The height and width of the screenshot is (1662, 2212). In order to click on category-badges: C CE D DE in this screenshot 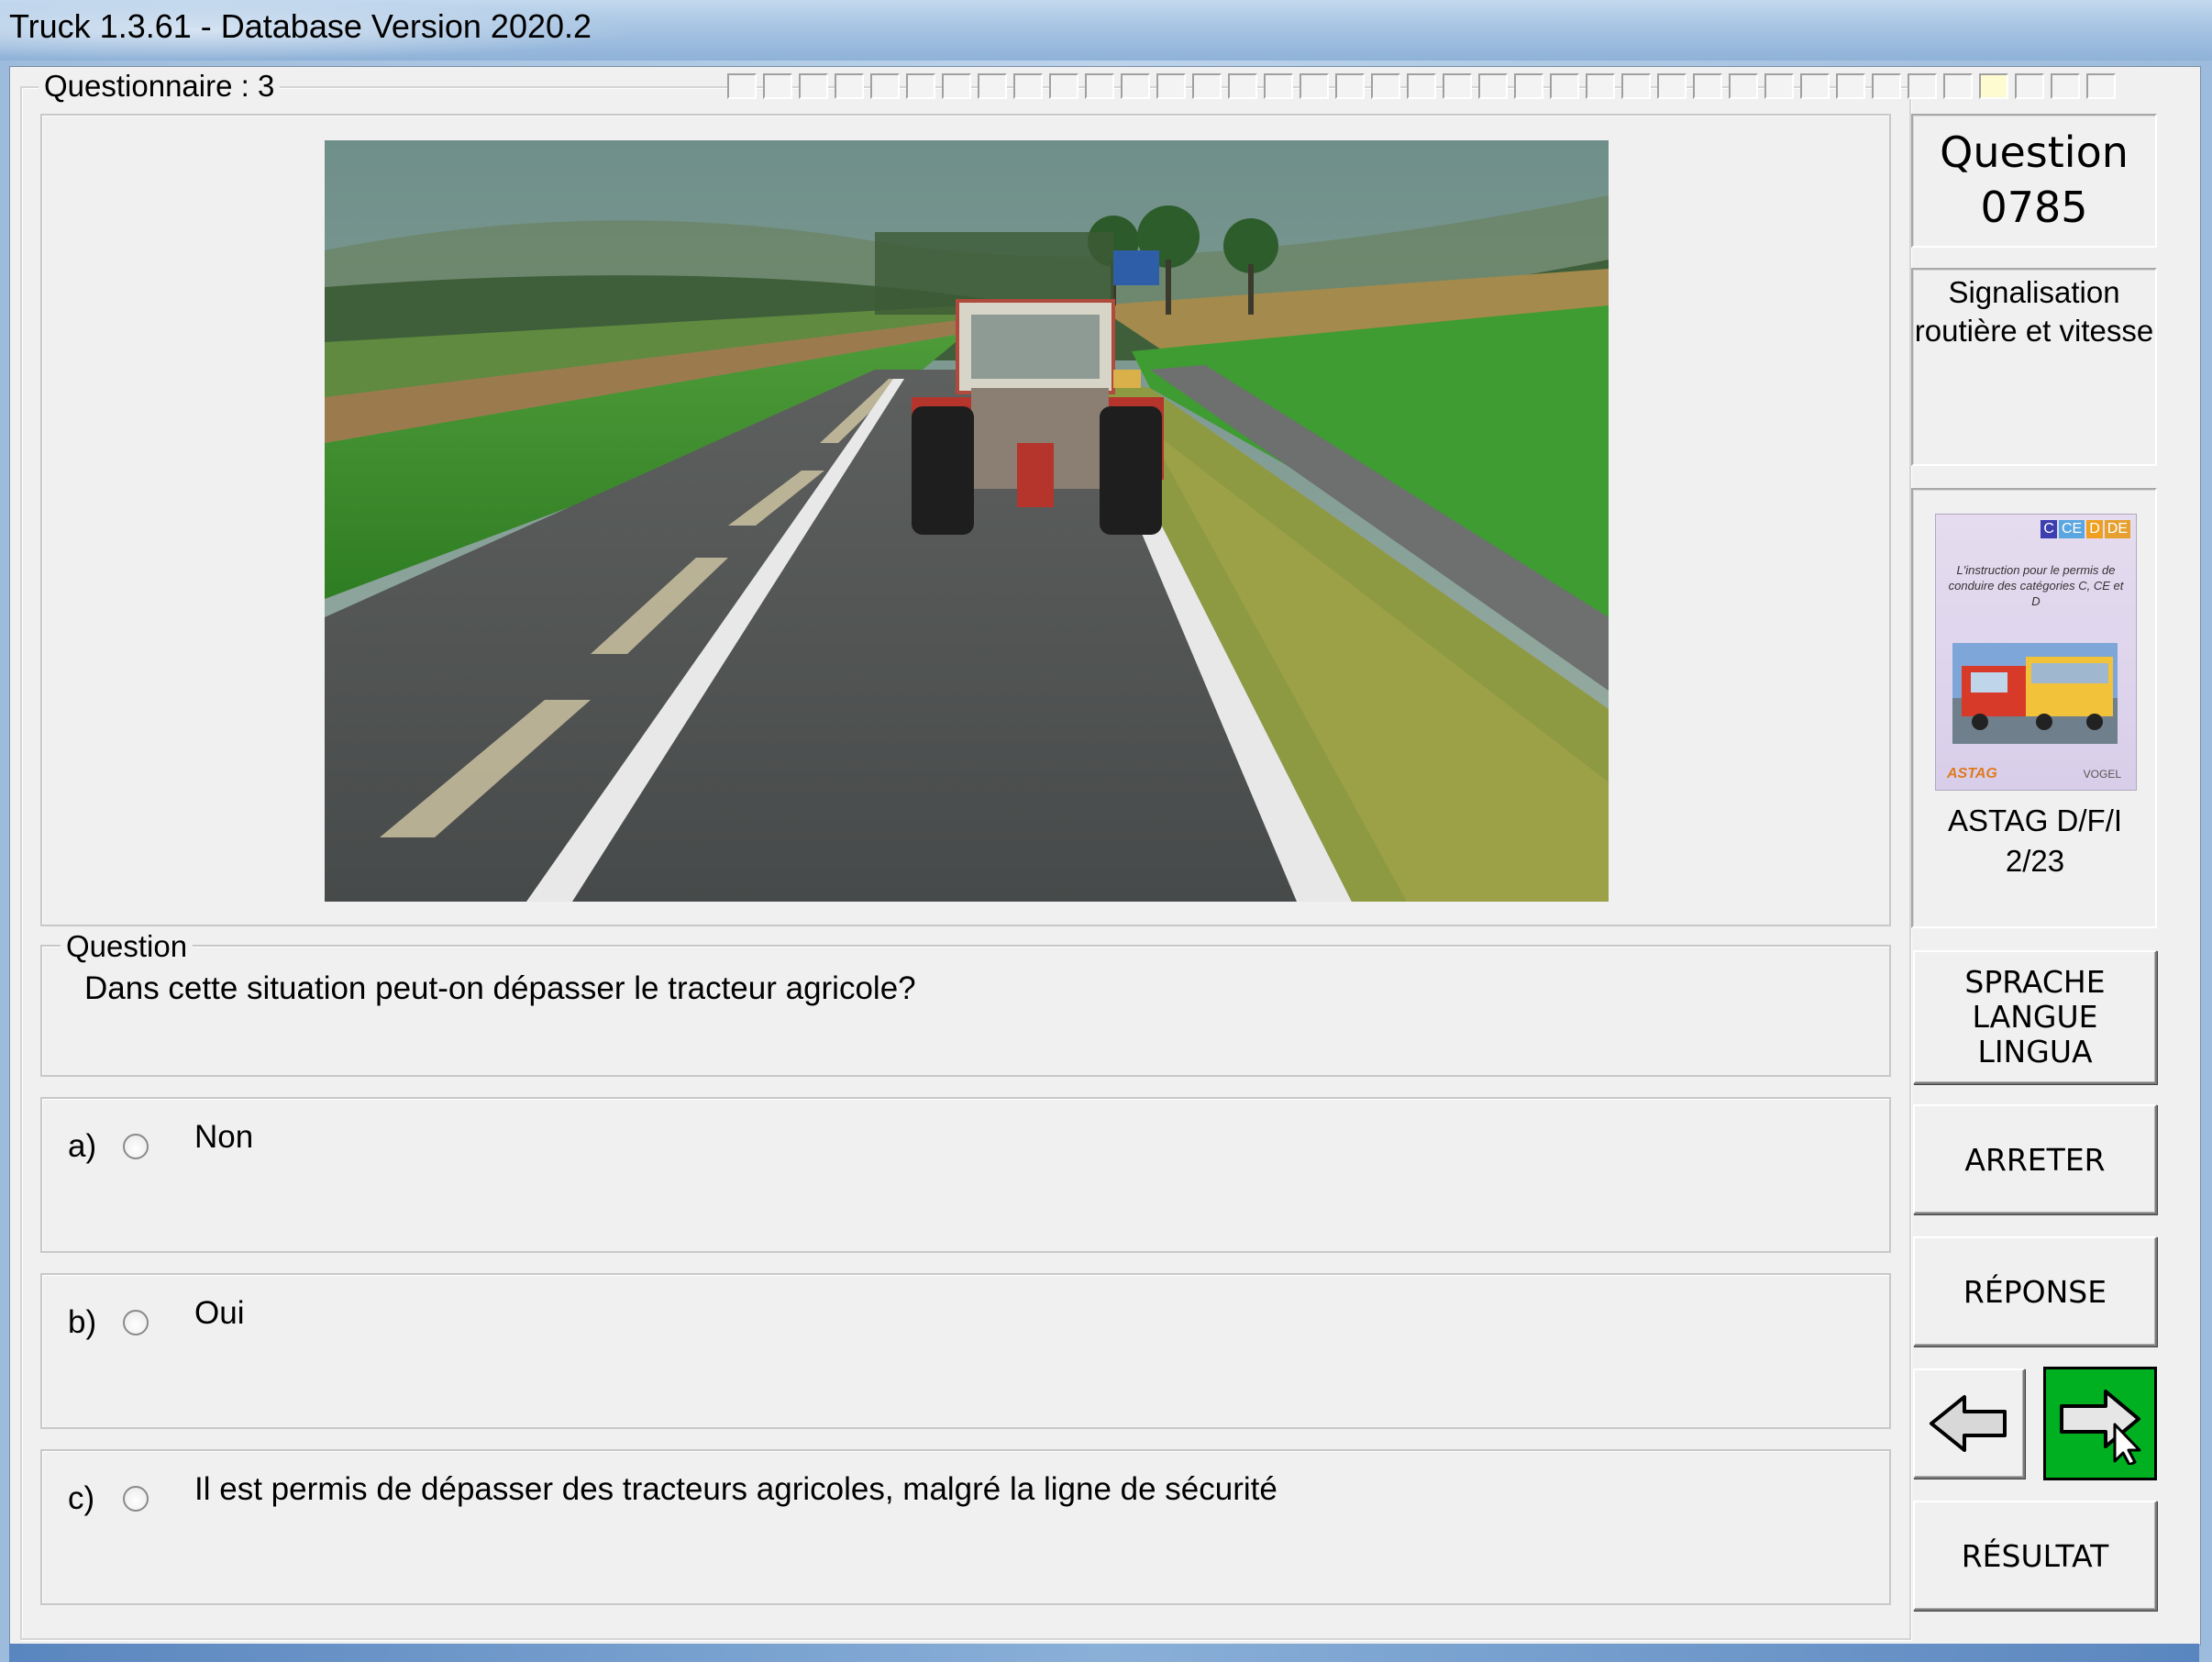, I will do `click(2086, 529)`.